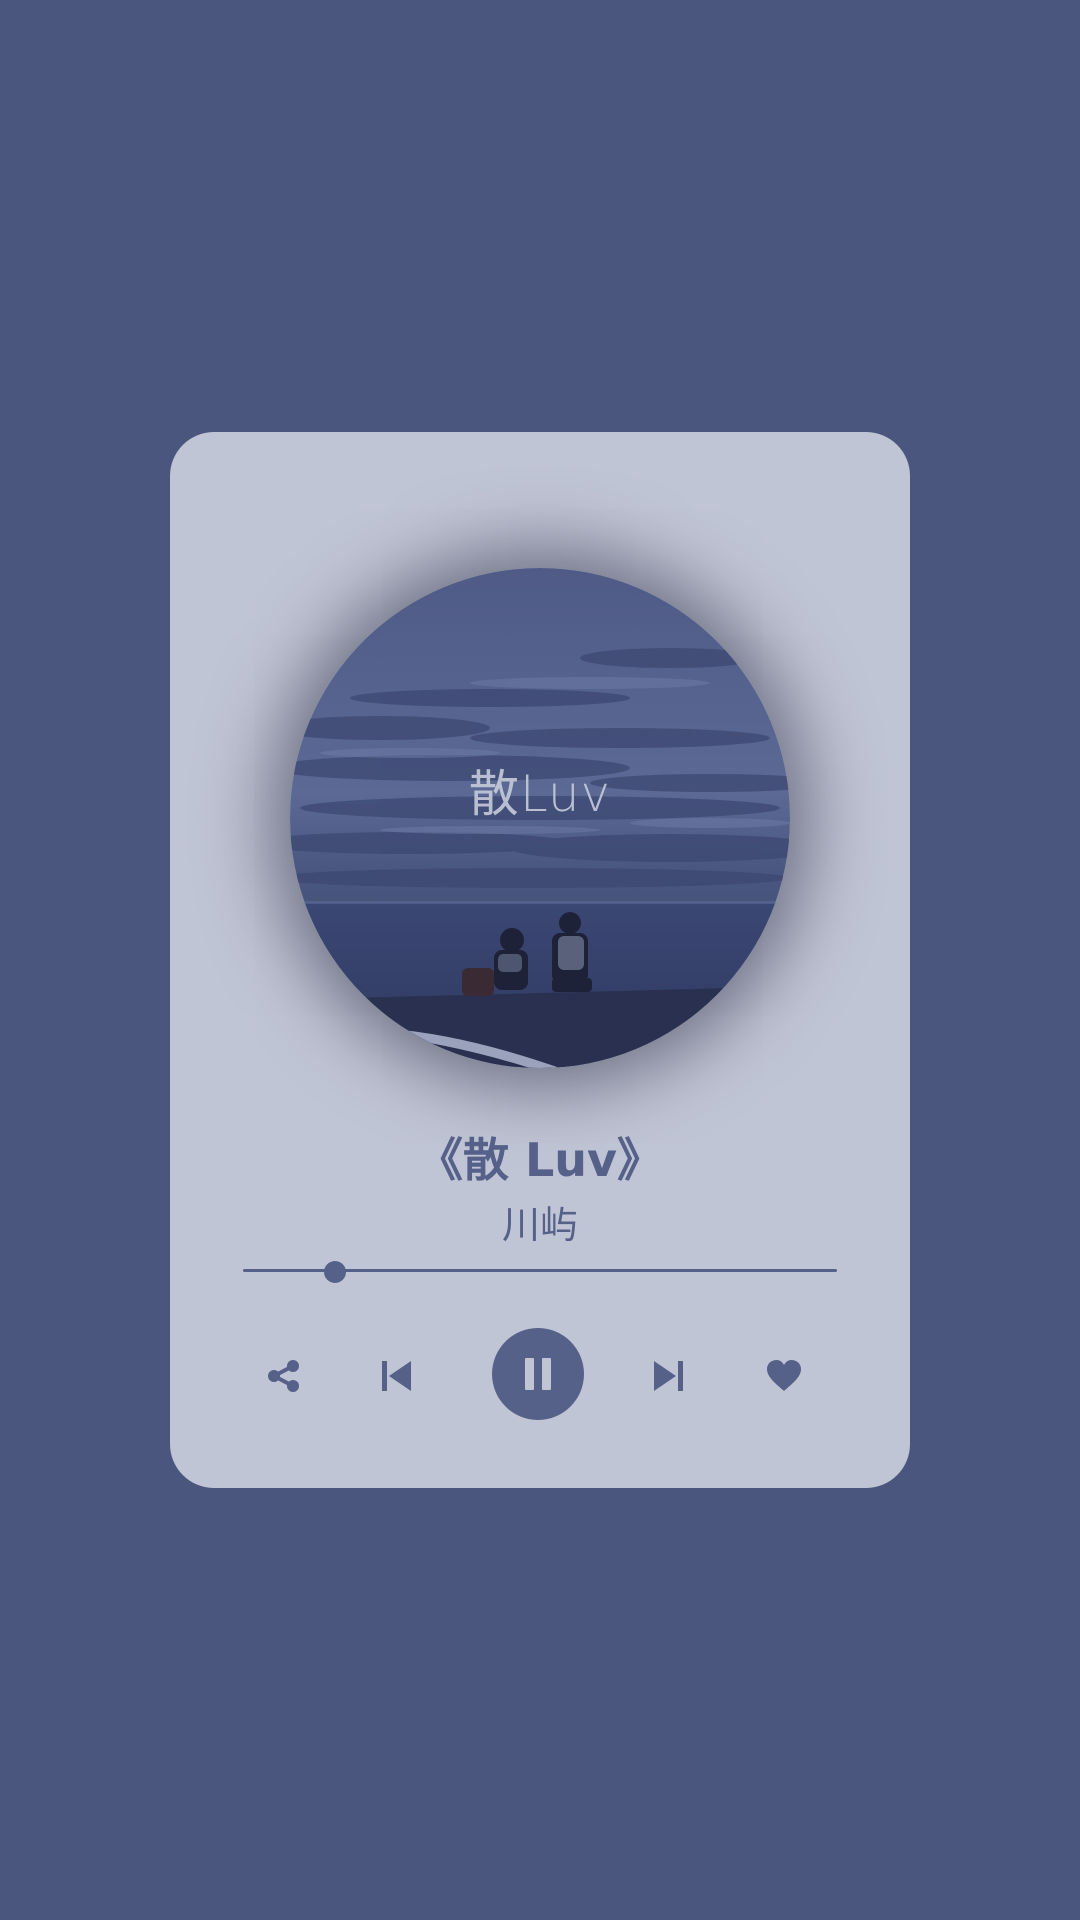 The height and width of the screenshot is (1920, 1080). What do you see at coordinates (335, 1272) in the screenshot?
I see `progress-knob` at bounding box center [335, 1272].